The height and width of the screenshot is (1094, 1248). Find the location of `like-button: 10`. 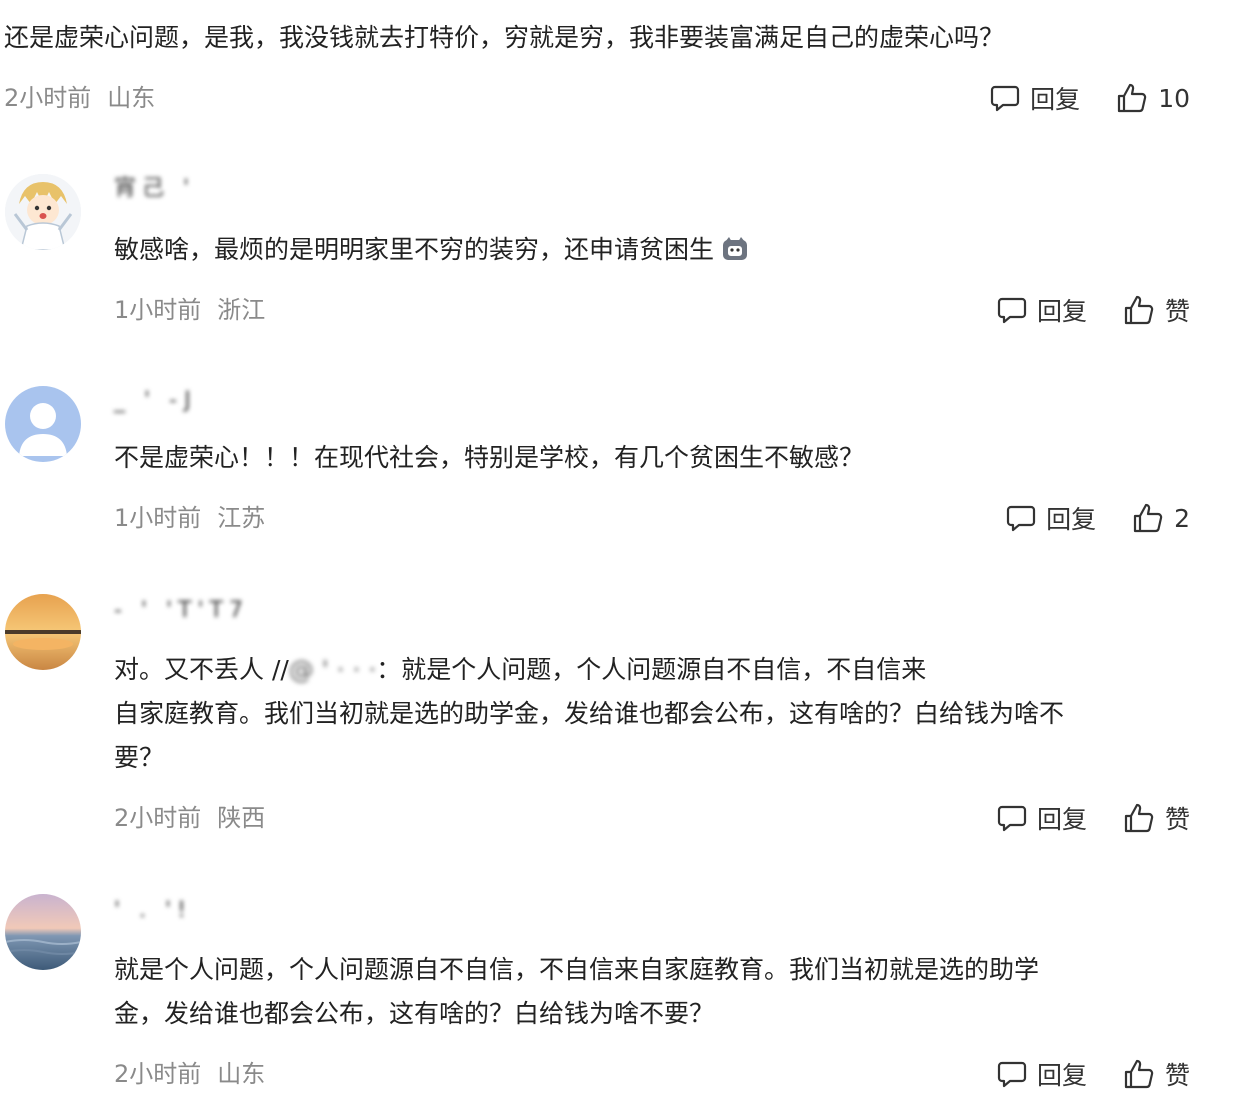

like-button: 10 is located at coordinates (1153, 98).